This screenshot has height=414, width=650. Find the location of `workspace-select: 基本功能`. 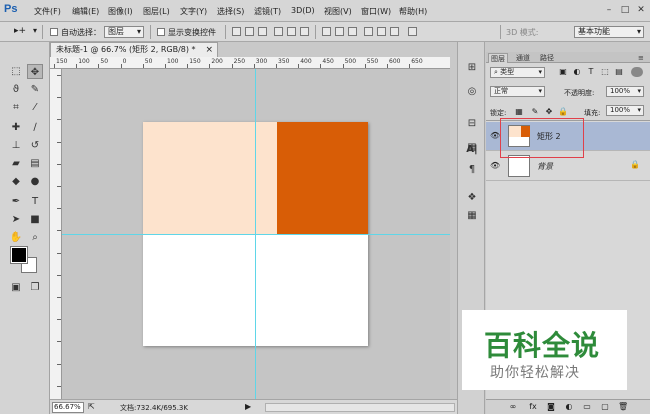

workspace-select: 基本功能 is located at coordinates (609, 32).